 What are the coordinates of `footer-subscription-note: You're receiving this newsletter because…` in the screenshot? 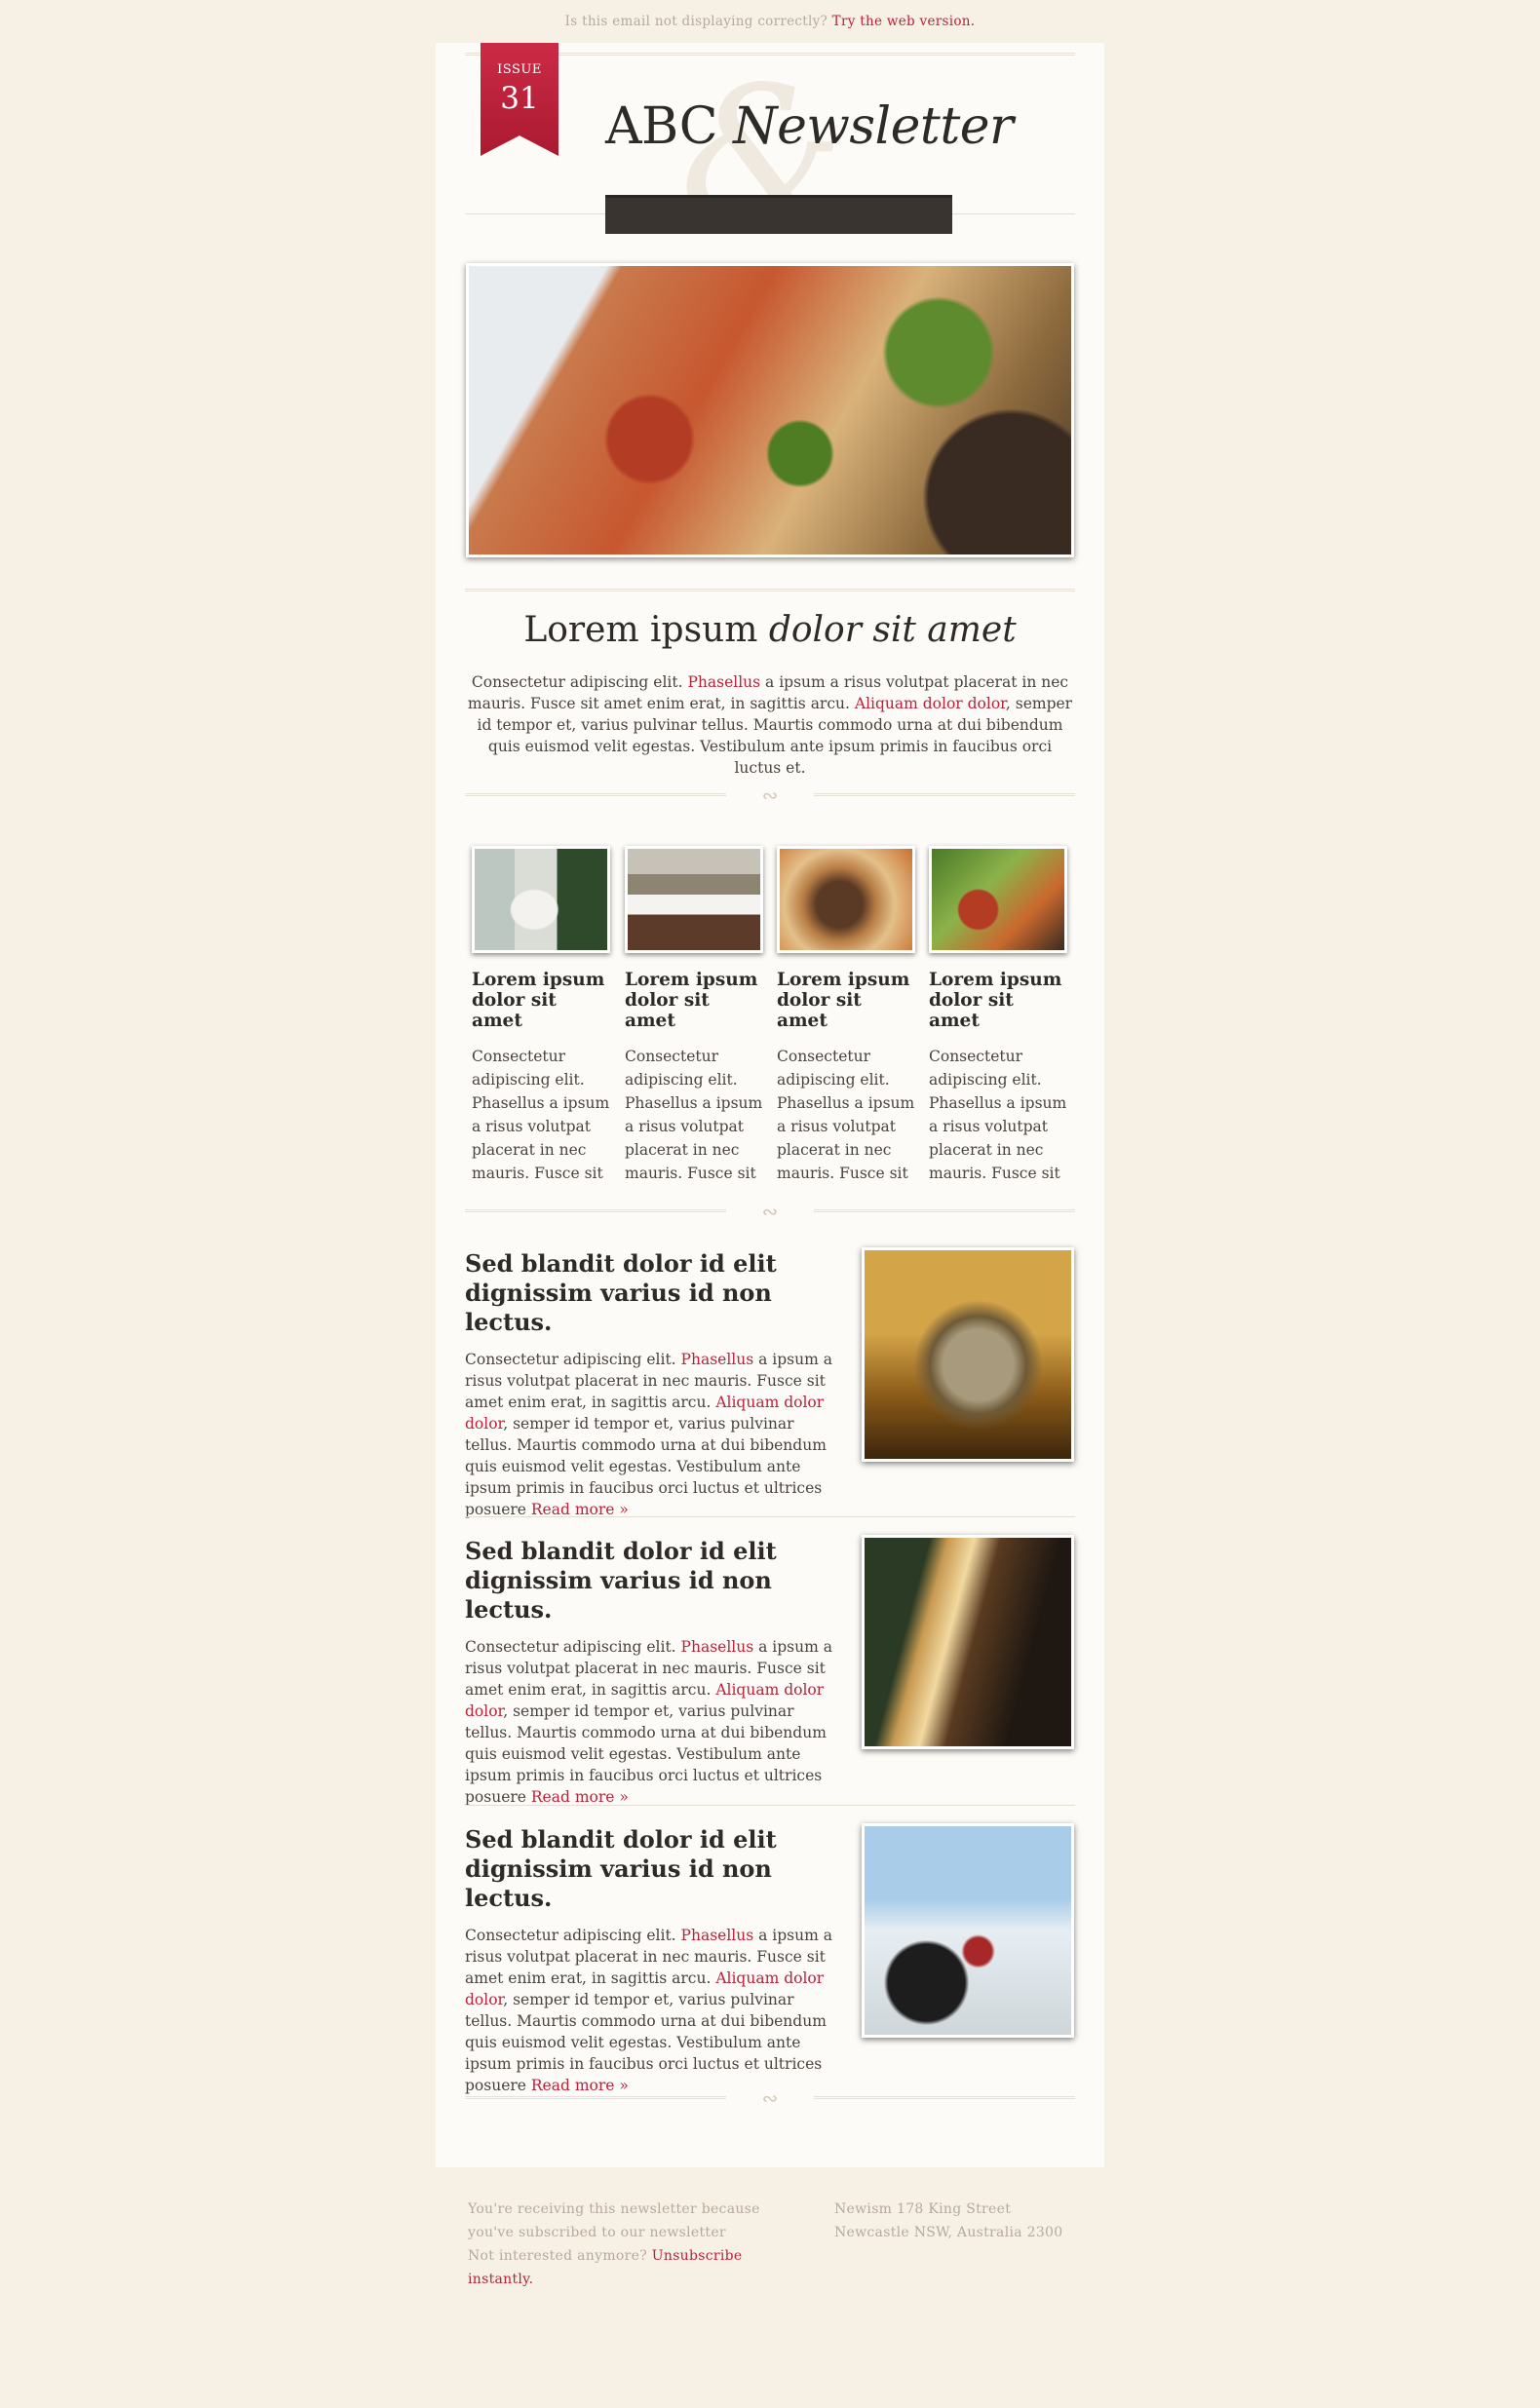 It's located at (624, 2244).